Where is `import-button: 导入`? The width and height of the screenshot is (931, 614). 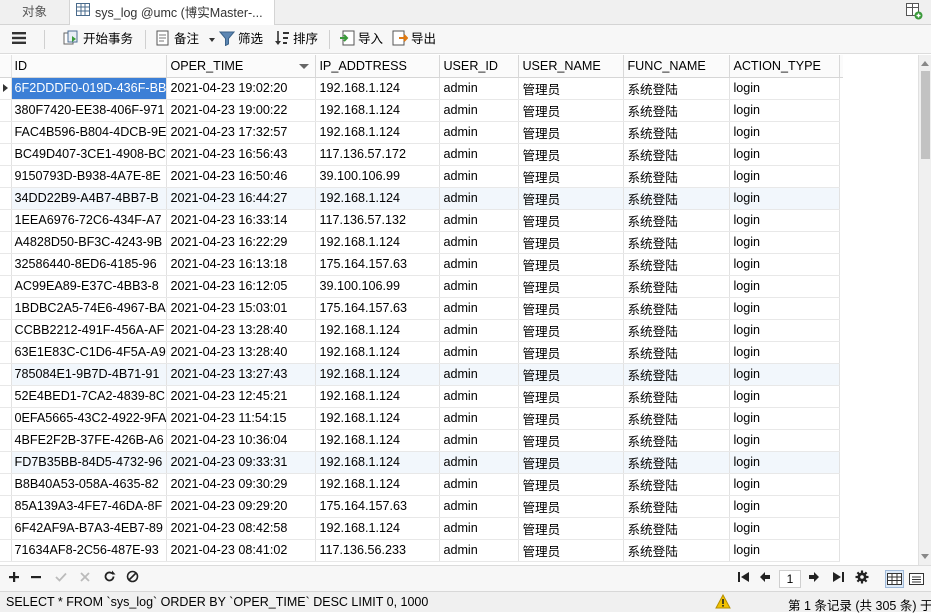
import-button: 导入 is located at coordinates (361, 39).